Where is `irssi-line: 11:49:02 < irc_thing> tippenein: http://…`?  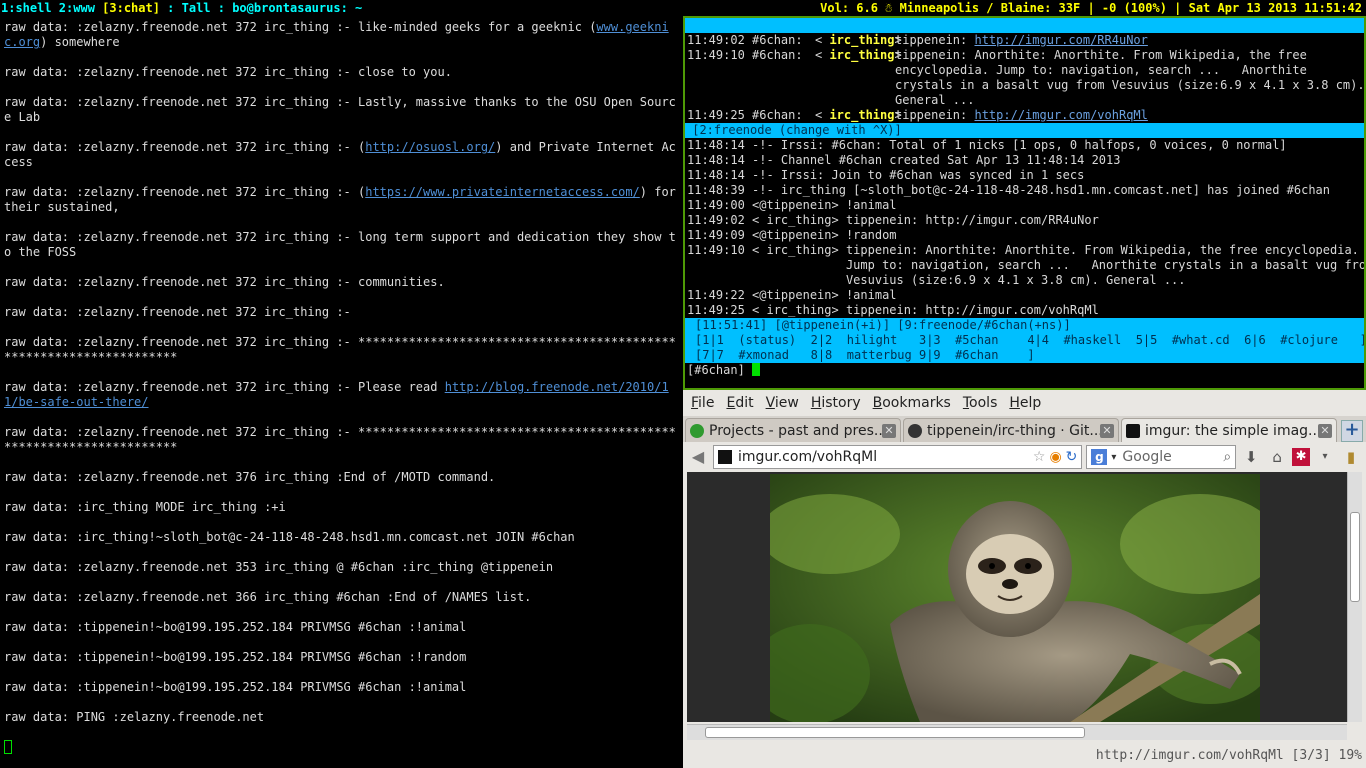
irssi-line: 11:49:02 < irc_thing> tippenein: http://… is located at coordinates (893, 220).